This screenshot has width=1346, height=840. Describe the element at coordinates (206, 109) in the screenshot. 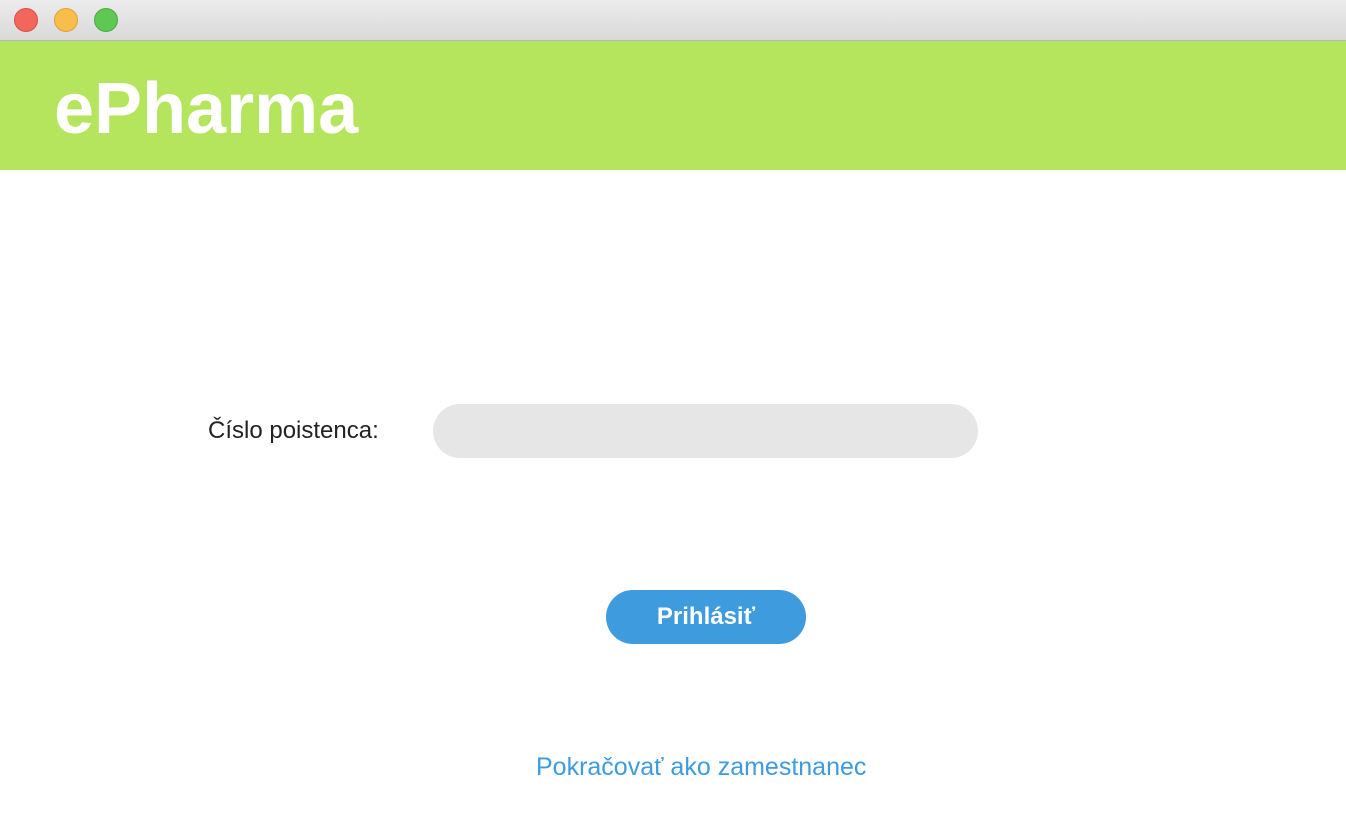

I see `app-title: ePharma` at that location.